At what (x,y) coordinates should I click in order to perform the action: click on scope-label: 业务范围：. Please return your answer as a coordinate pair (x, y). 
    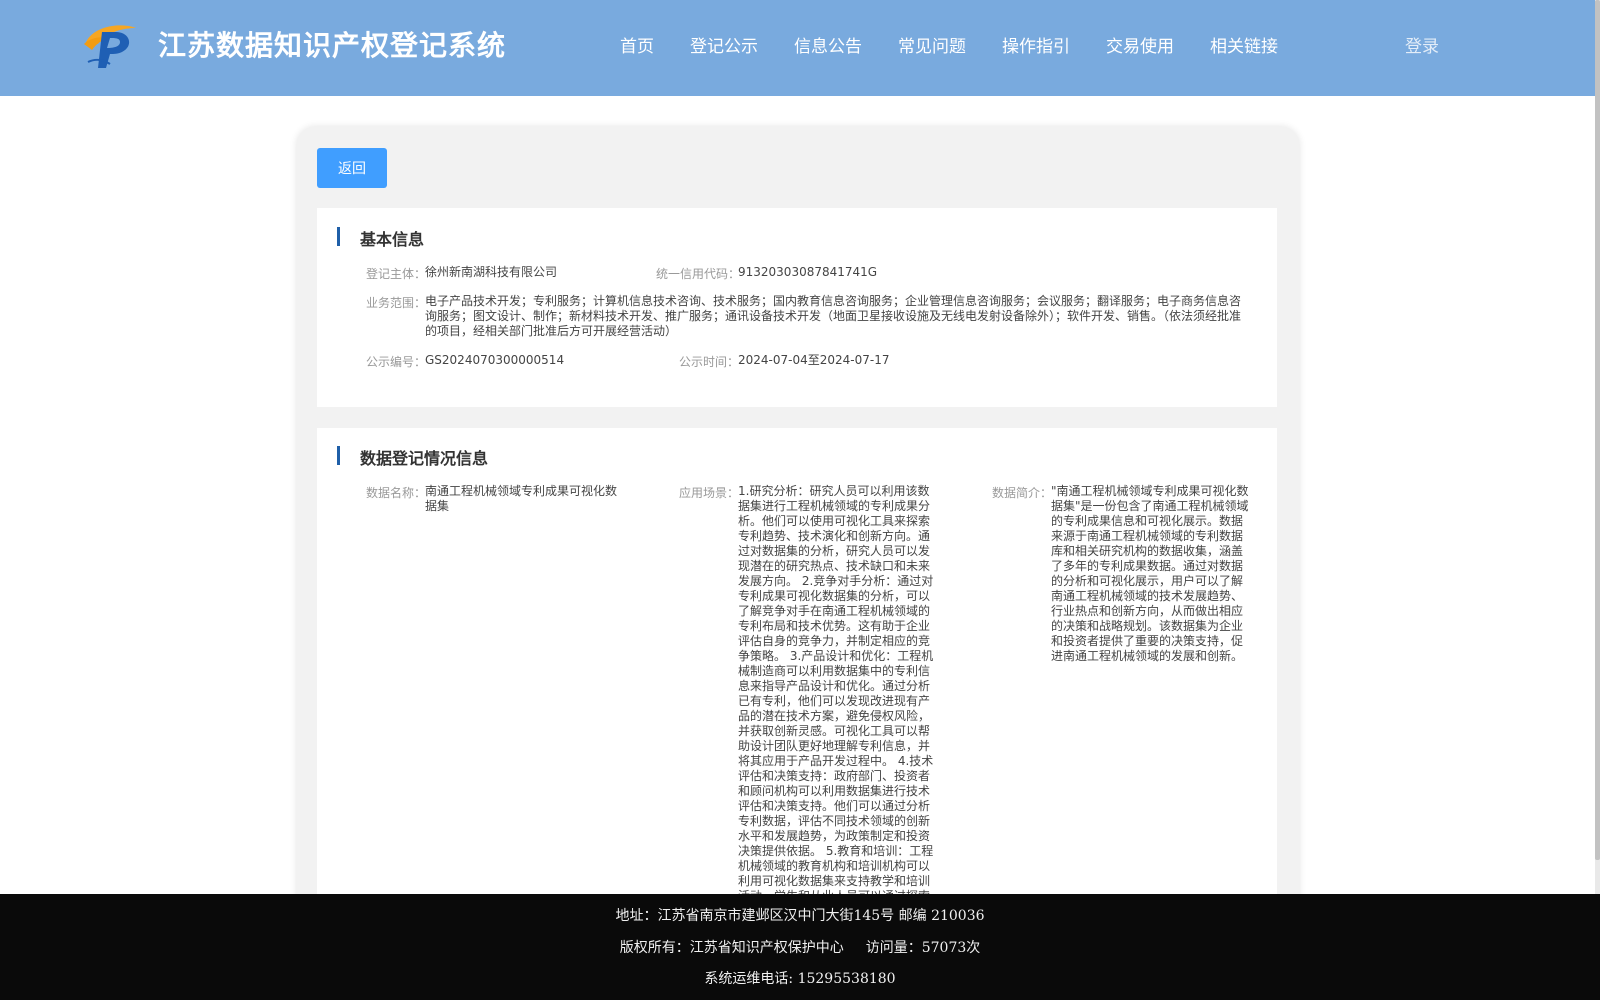
    Looking at the image, I should click on (396, 303).